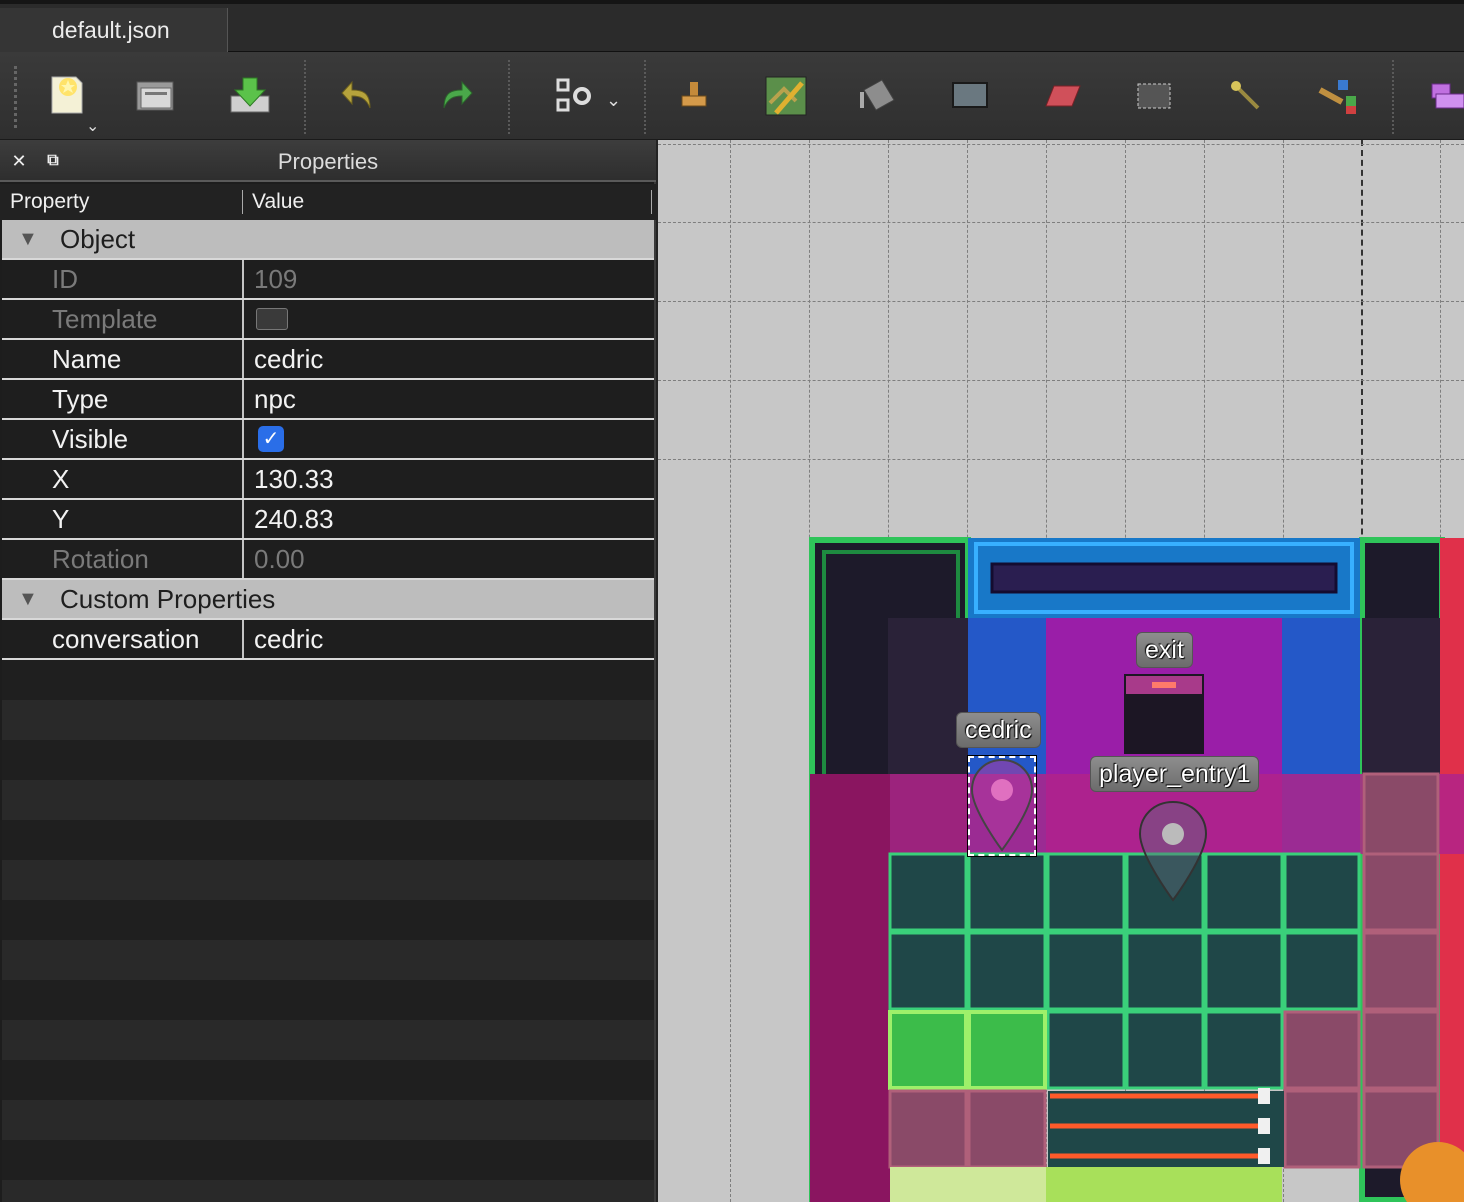 This screenshot has height=1202, width=1464. Describe the element at coordinates (732, 26) in the screenshot. I see `document-tab-bar: default.json` at that location.